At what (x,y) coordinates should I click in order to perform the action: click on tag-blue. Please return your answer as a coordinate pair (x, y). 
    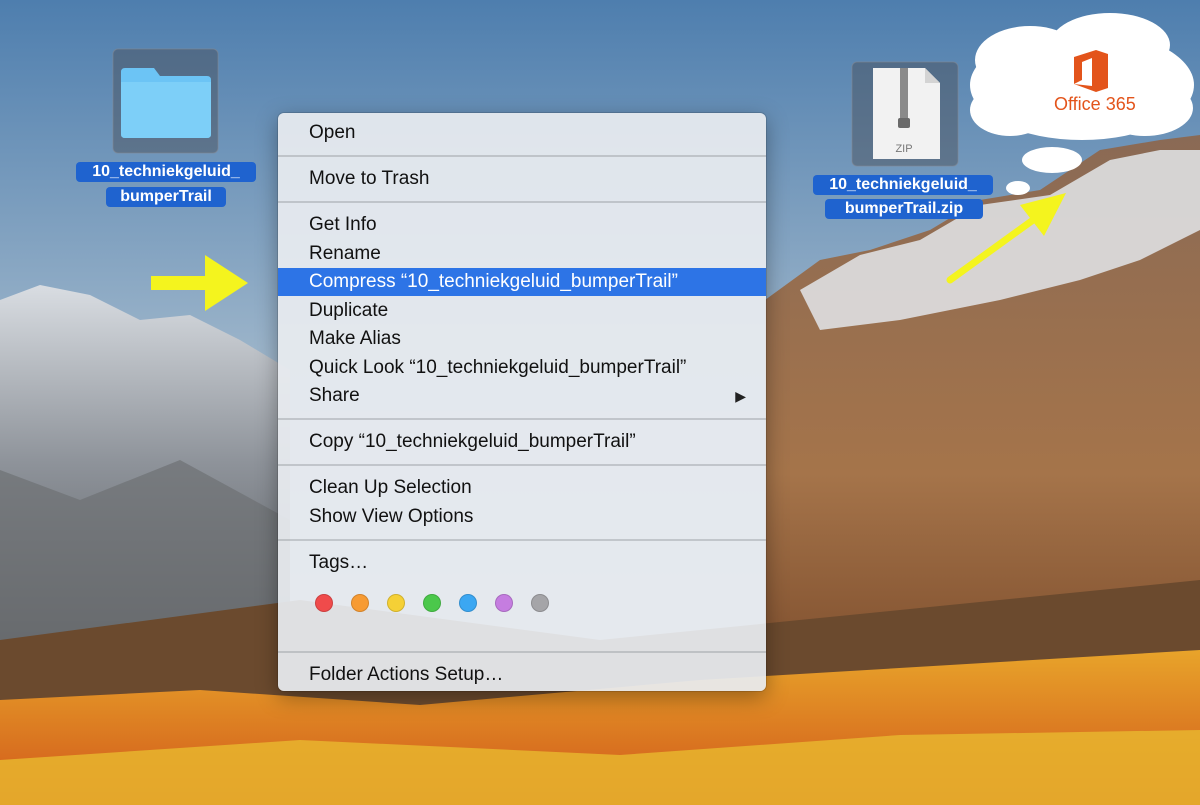
    Looking at the image, I should click on (468, 603).